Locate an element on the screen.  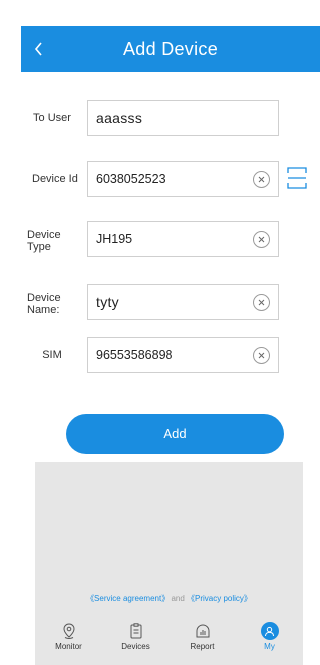
sim-row: SIM 96553586898 is located at coordinates (170, 357).